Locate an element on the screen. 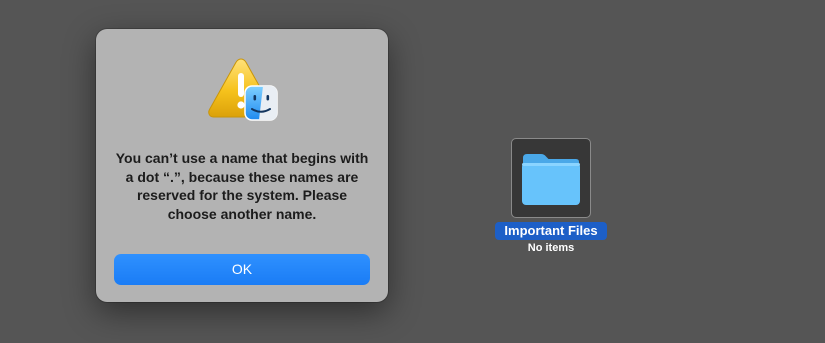 The height and width of the screenshot is (343, 825). folder-selection-box is located at coordinates (551, 178).